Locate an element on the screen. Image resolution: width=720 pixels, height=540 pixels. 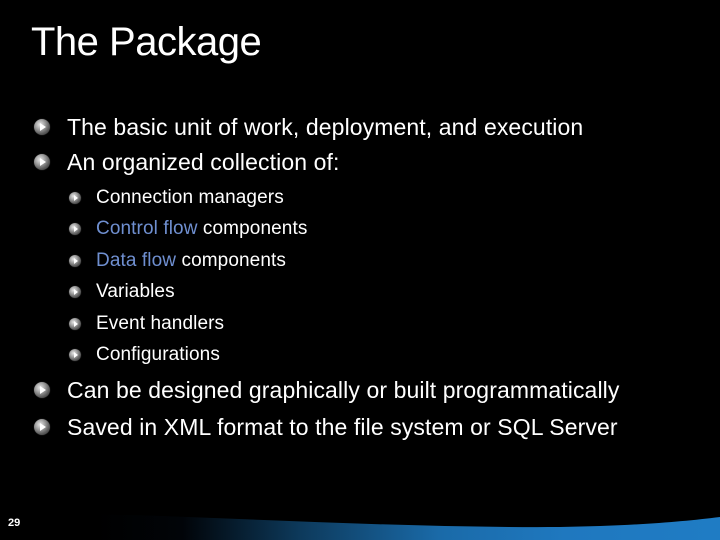
bullet-text: An organized collection of: is located at coordinates (203, 161).